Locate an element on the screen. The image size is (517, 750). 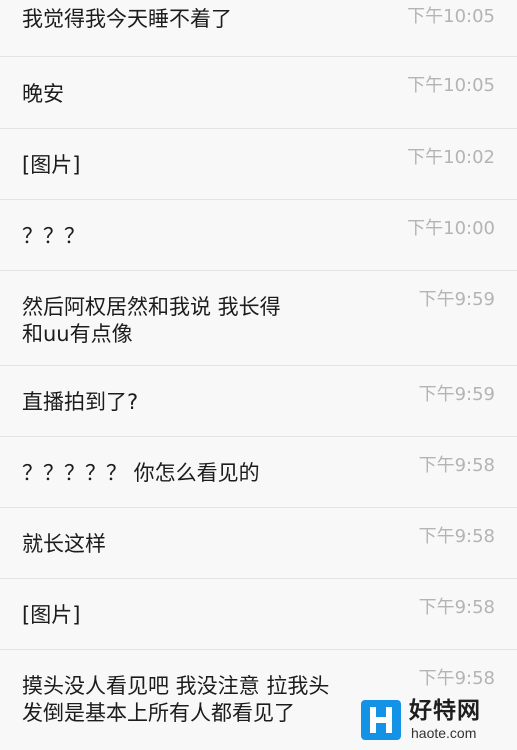
message-text: 摸头没人看见吧 我没注意 拉我头 发倒是基本上所有人都看见了 is located at coordinates (176, 699).